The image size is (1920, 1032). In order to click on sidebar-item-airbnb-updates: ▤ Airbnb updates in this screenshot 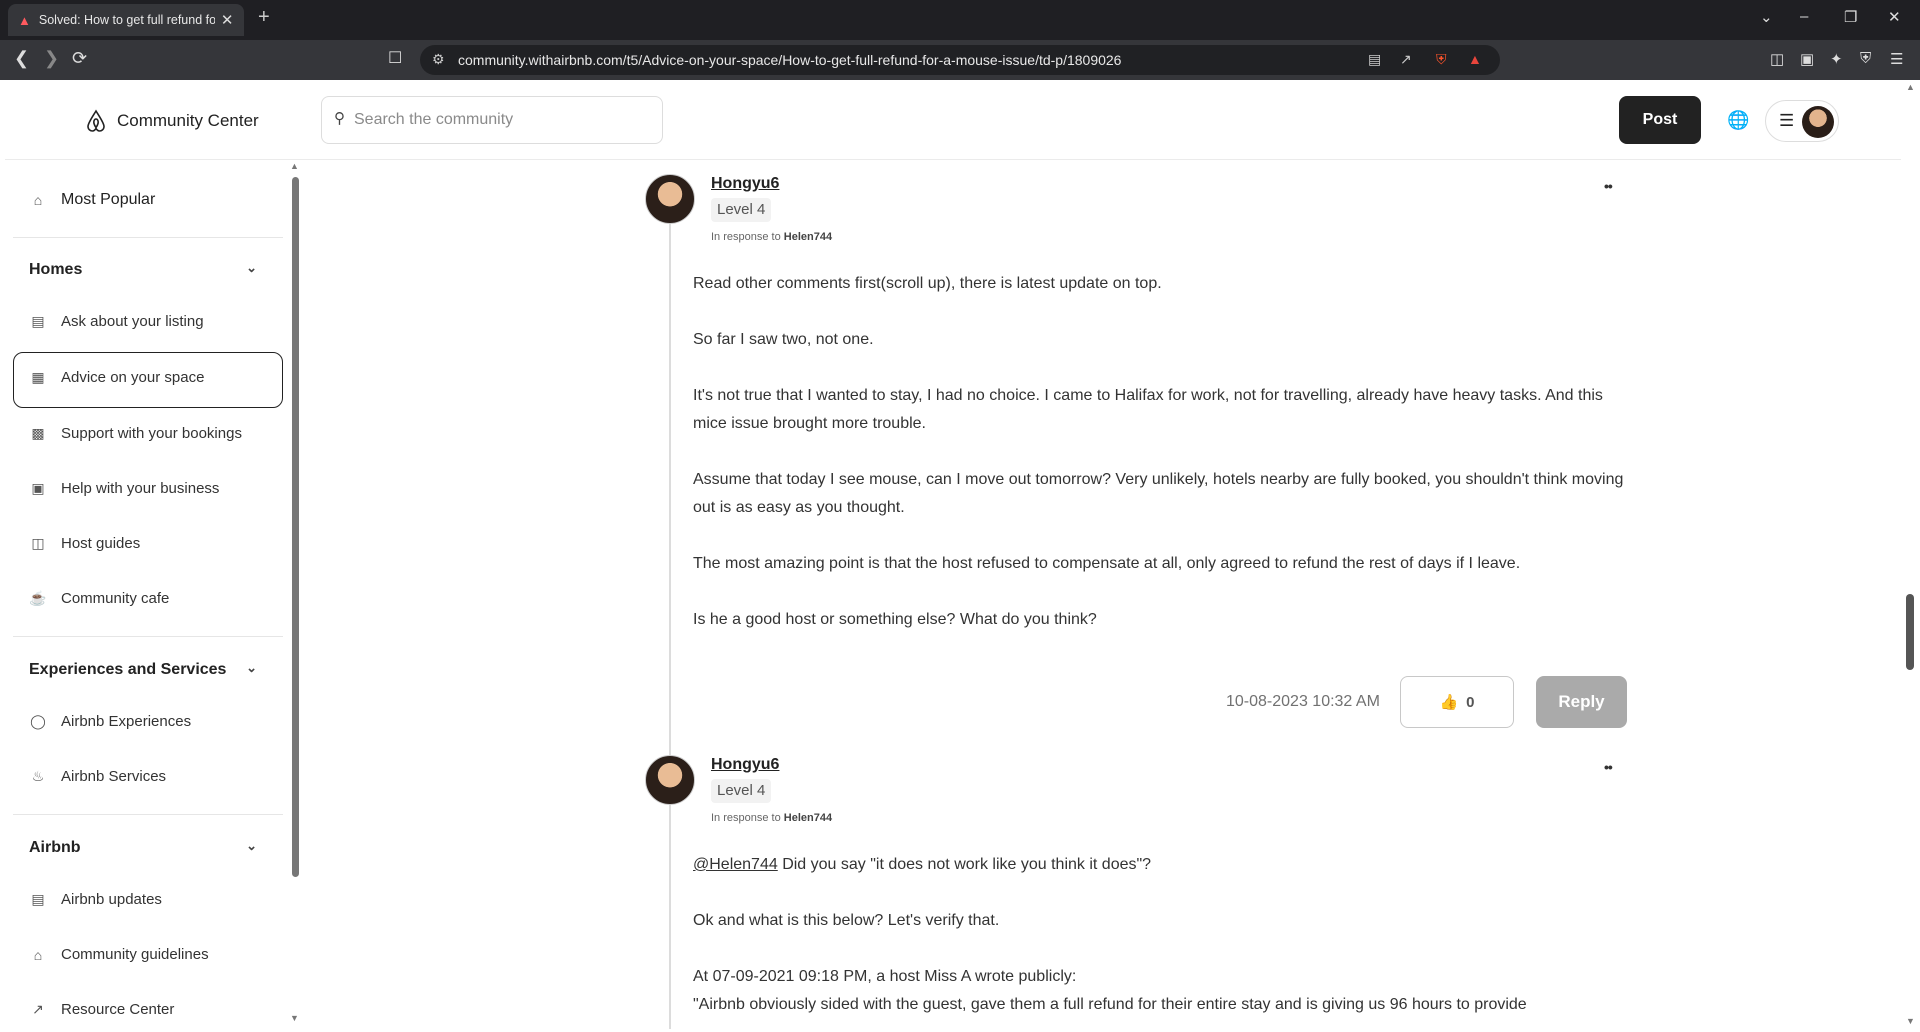, I will do `click(95, 899)`.